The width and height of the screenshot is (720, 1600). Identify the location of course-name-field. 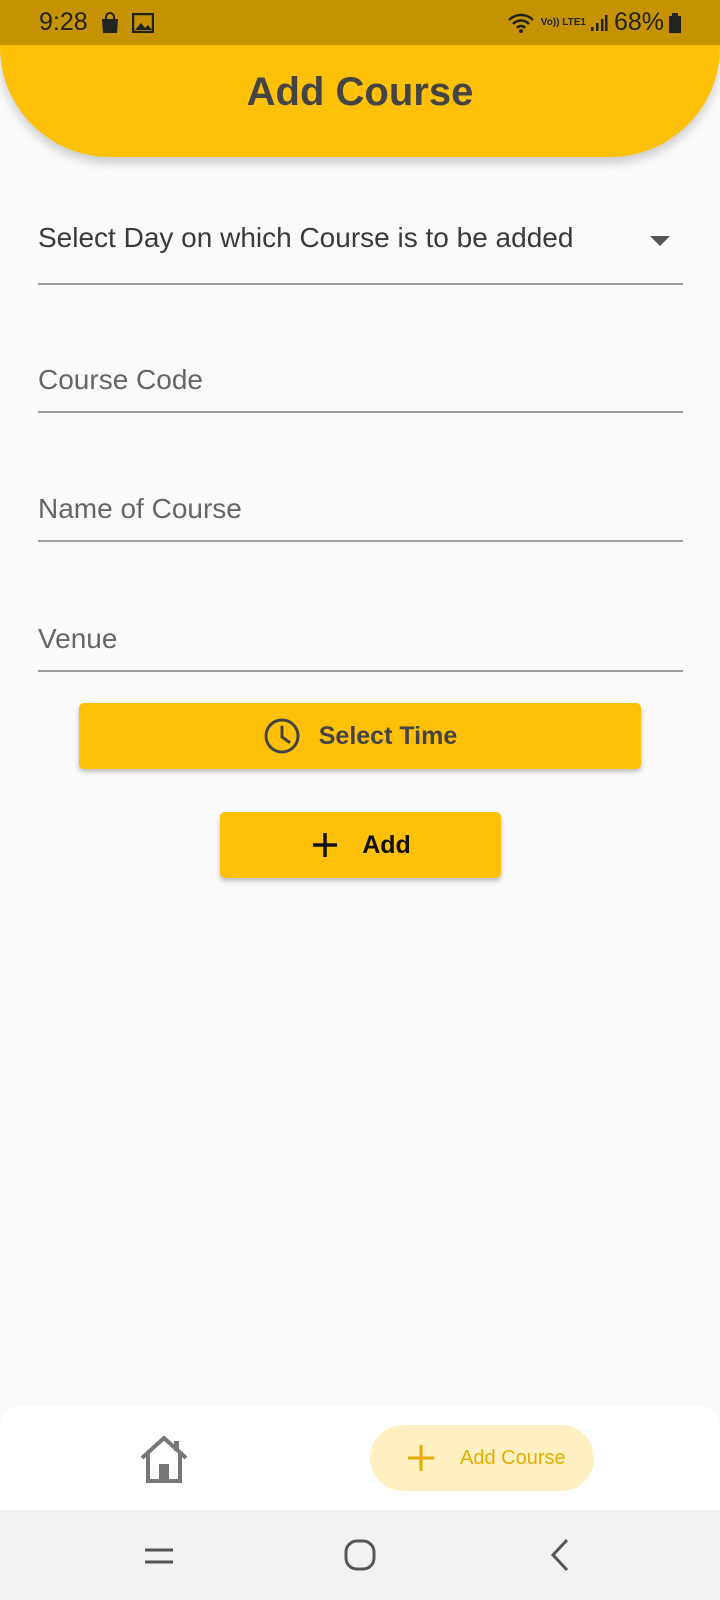
(360, 507).